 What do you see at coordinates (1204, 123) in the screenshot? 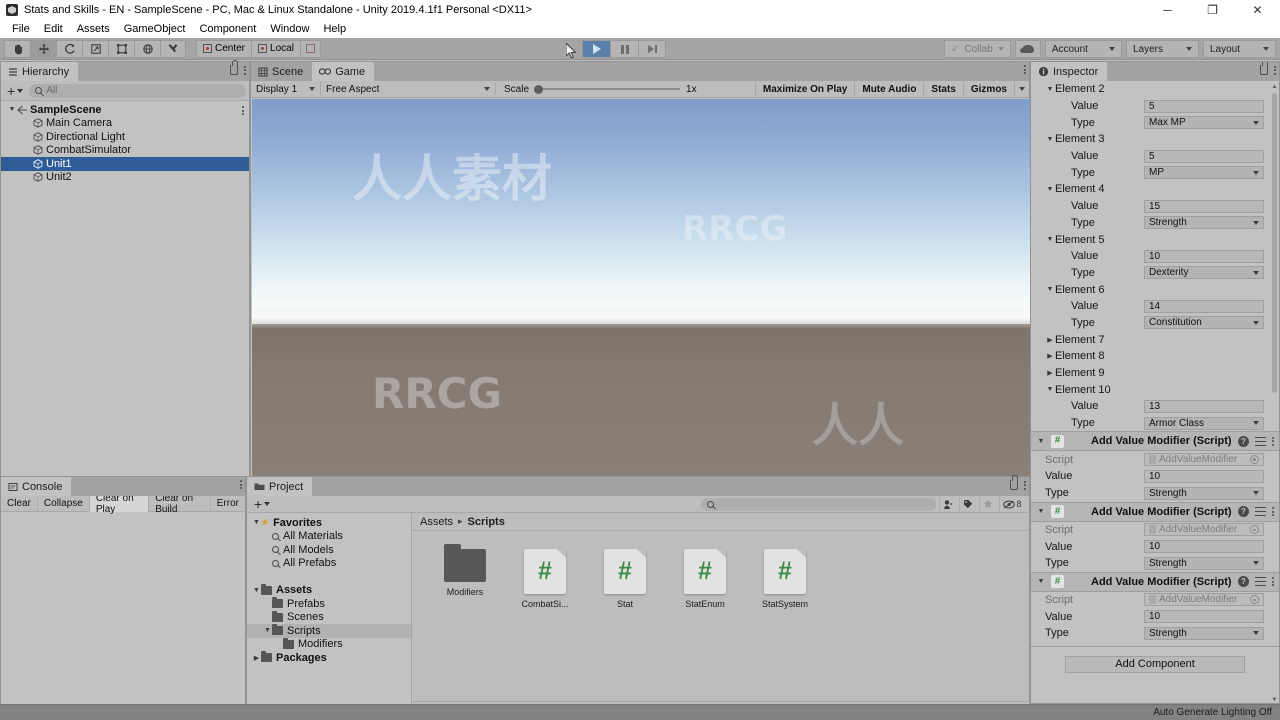
I see `type-dropdown: Max MP` at bounding box center [1204, 123].